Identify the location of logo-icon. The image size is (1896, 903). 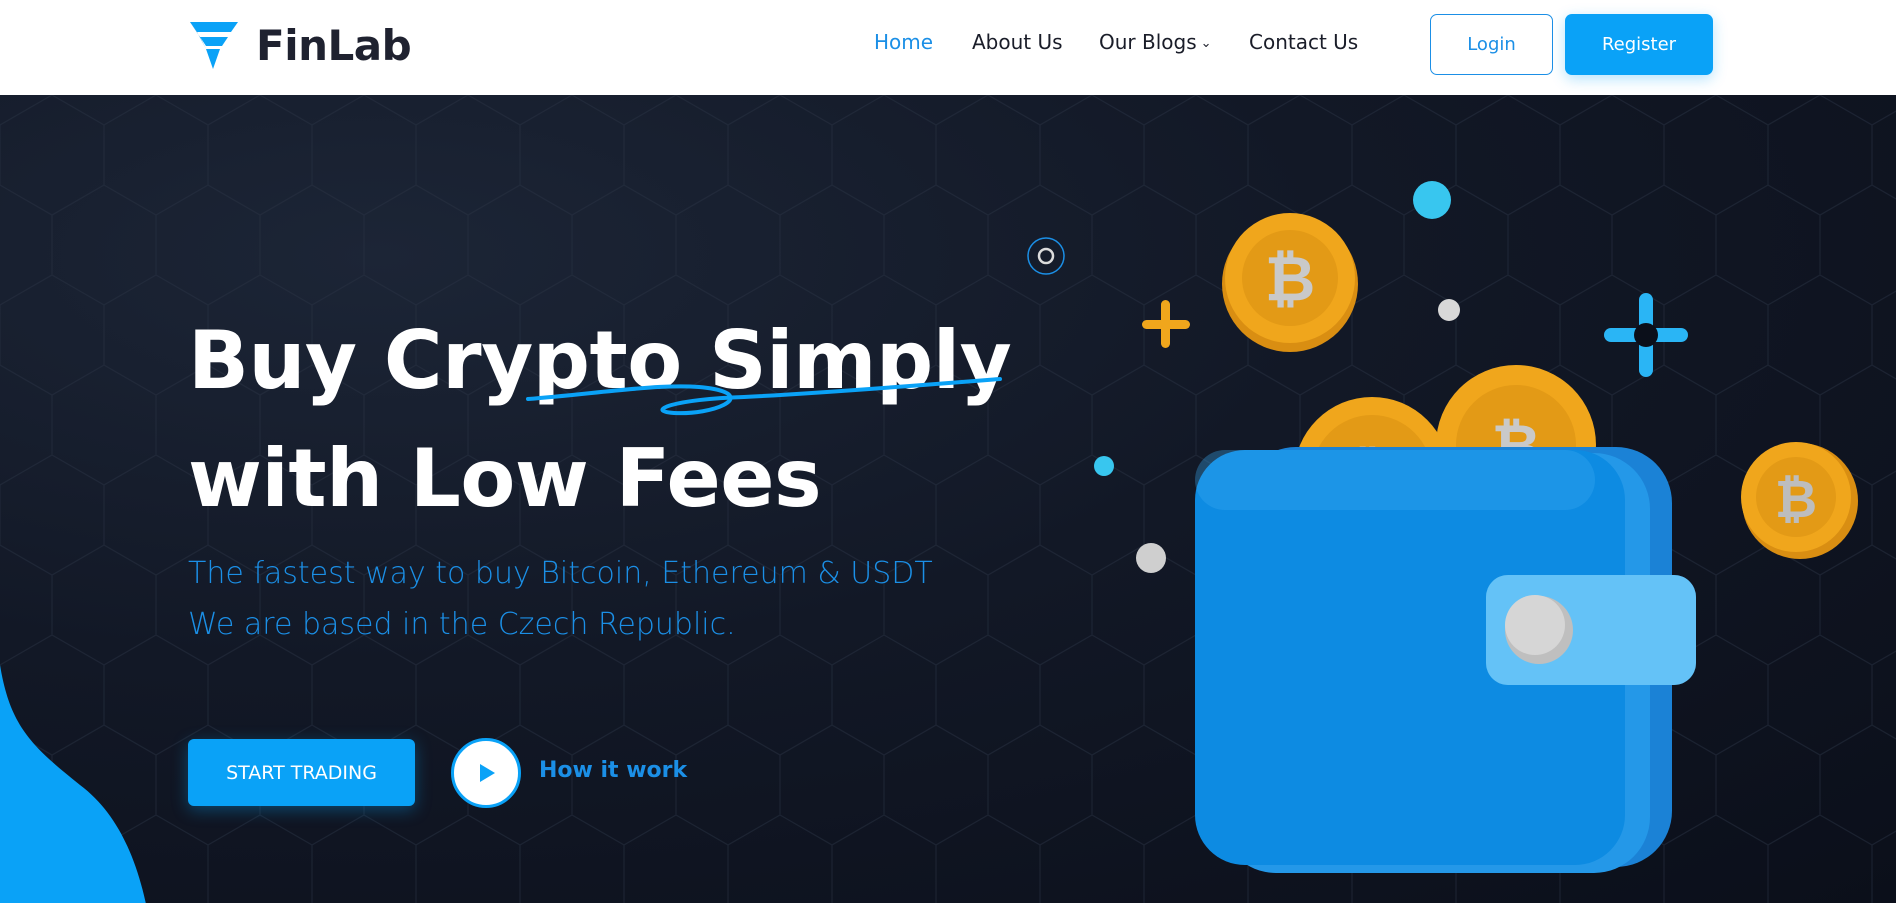
(214, 45).